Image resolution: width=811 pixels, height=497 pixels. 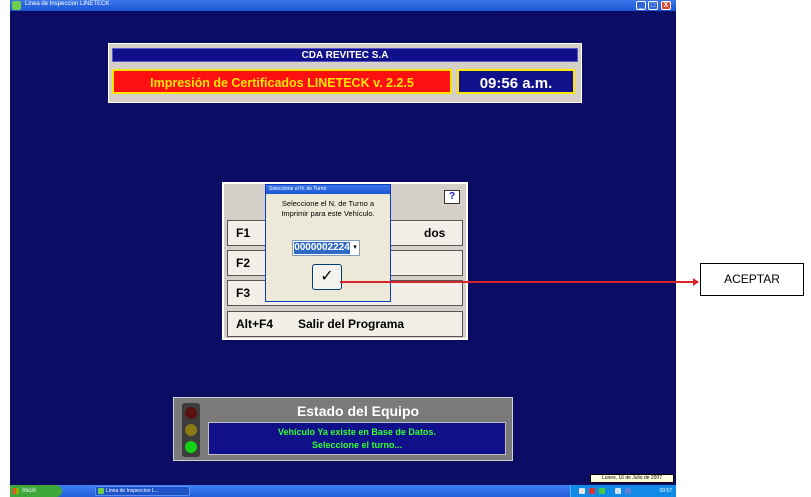 I want to click on window-titlebar: Linea de Inspeccion LINETECK _ □ X, so click(x=343, y=5).